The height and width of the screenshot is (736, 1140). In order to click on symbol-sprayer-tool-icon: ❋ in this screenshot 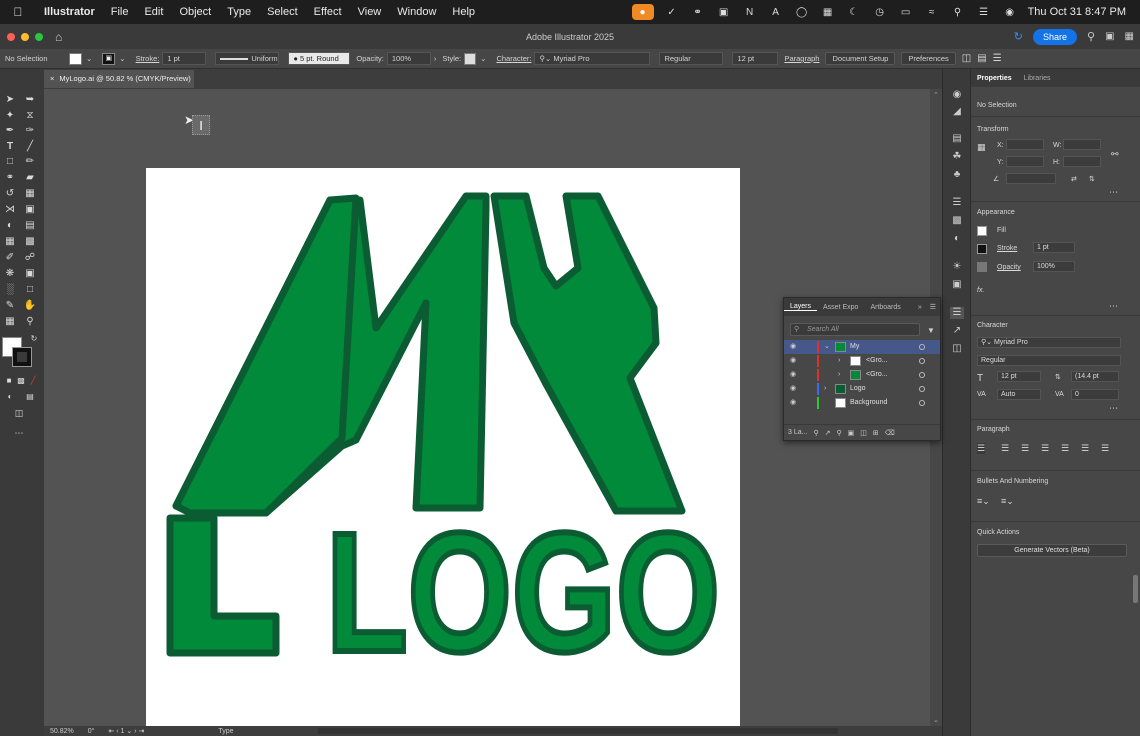, I will do `click(10, 274)`.